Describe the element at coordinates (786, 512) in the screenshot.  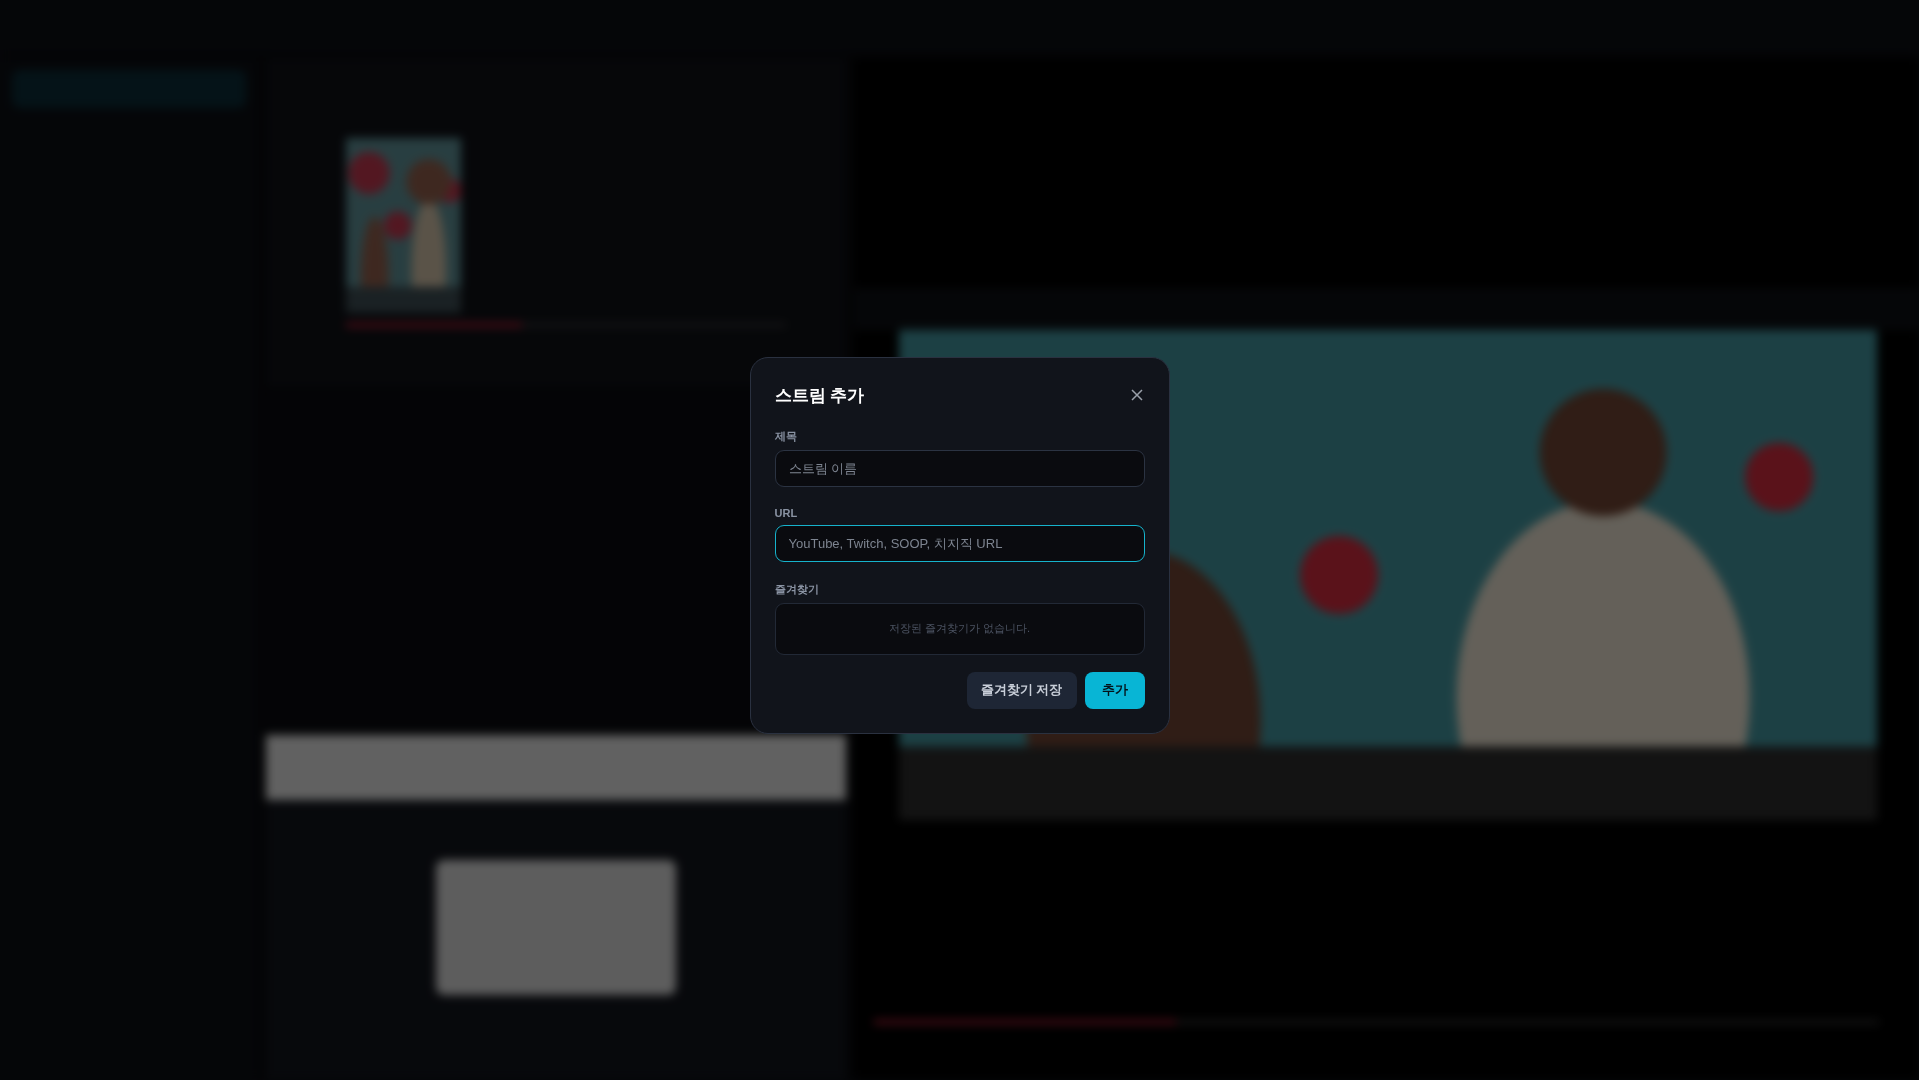
I see `field-label: URL` at that location.